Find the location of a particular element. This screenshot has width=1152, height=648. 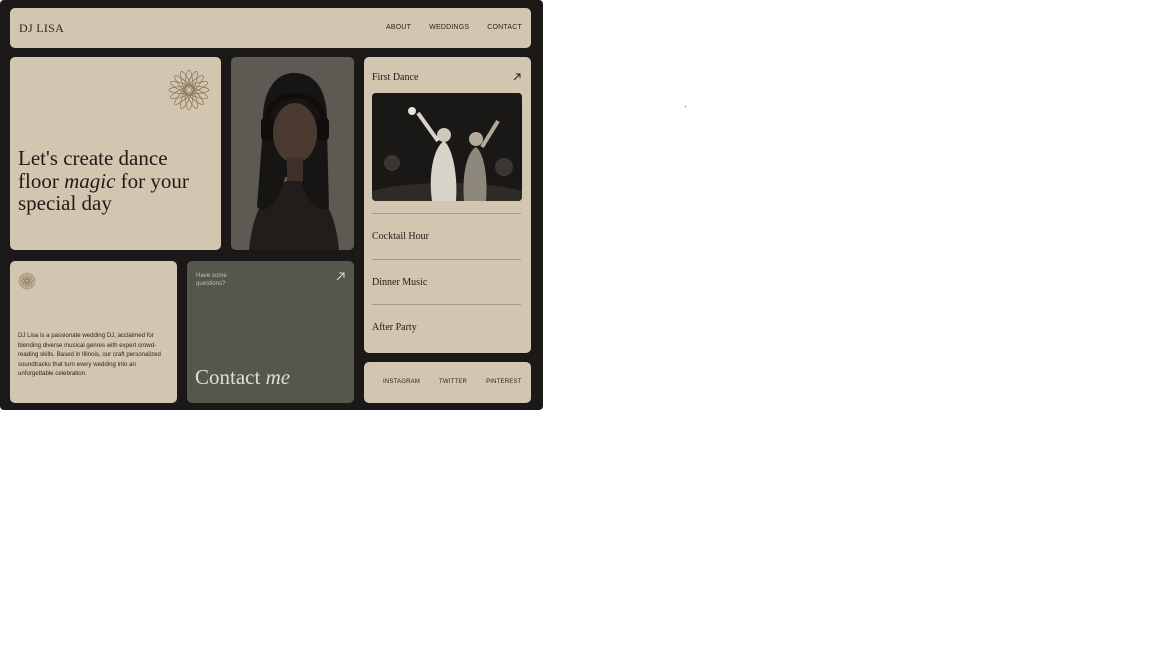

site-header: DJ LISA ABOUT WEDDINGS CONTACT is located at coordinates (270, 28).